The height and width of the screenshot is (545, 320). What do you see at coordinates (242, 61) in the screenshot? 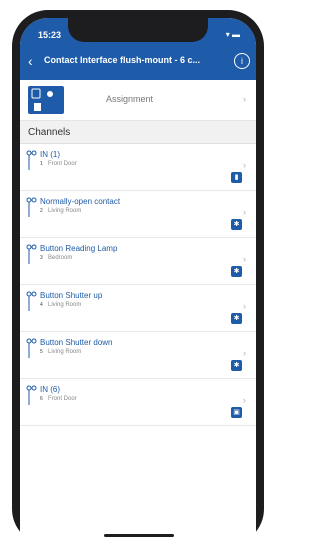
I see `info-icon: i` at bounding box center [242, 61].